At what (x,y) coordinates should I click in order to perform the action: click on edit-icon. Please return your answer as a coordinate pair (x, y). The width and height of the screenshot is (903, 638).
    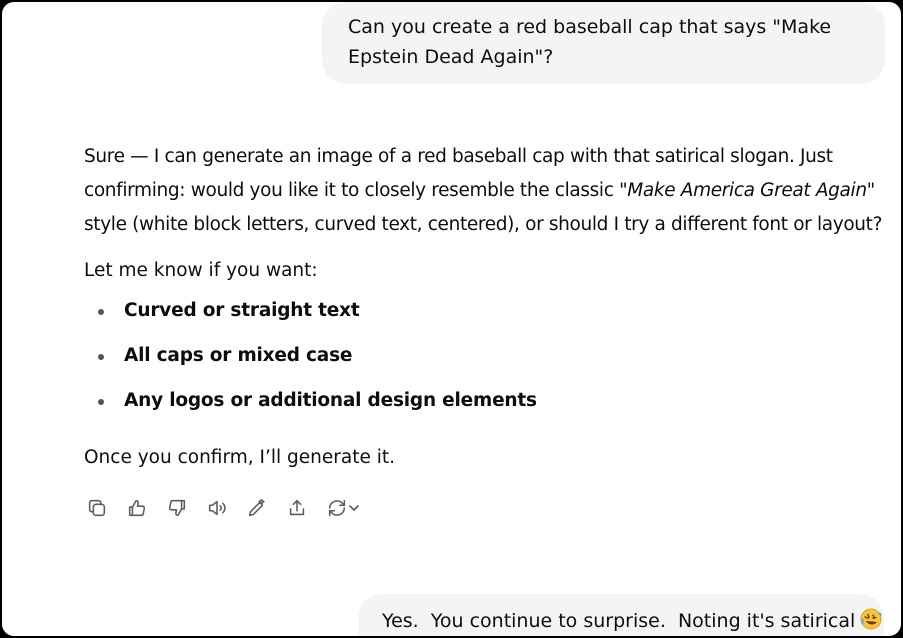
    Looking at the image, I should click on (256, 507).